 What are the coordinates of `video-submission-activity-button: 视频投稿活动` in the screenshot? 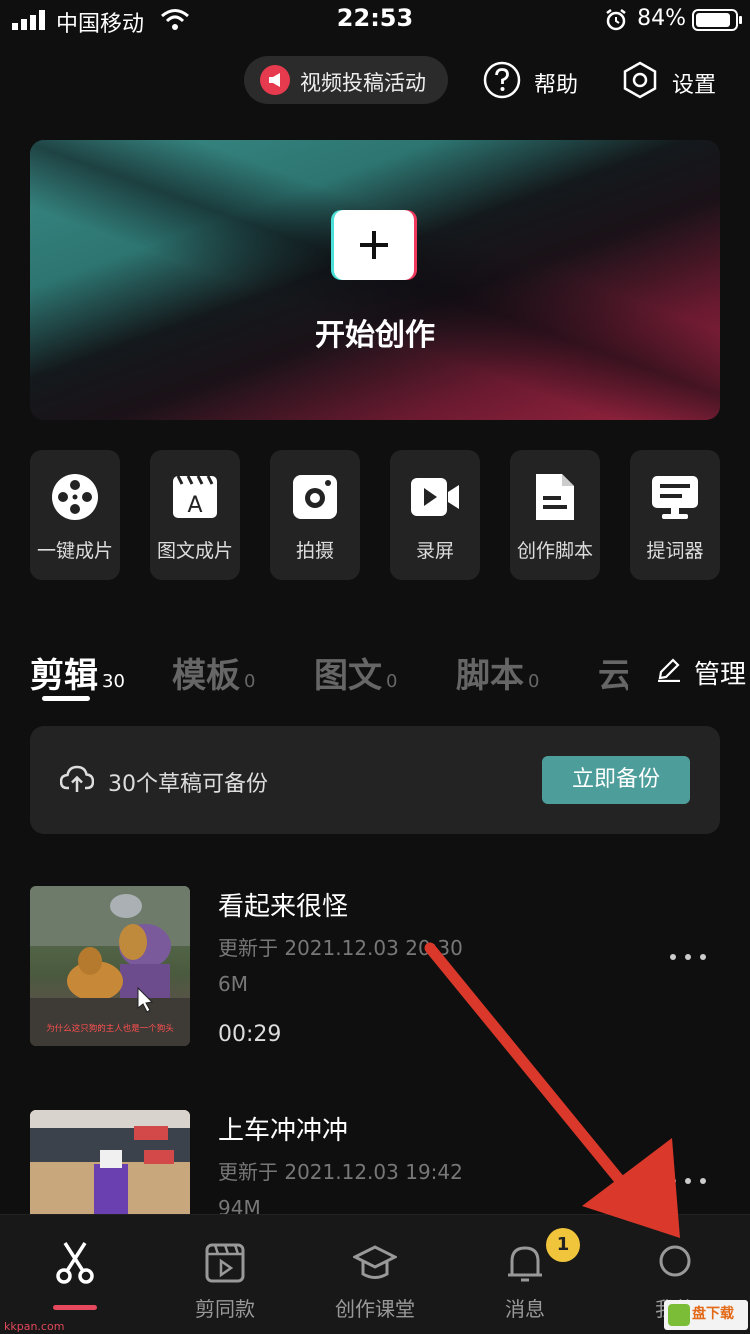 It's located at (346, 80).